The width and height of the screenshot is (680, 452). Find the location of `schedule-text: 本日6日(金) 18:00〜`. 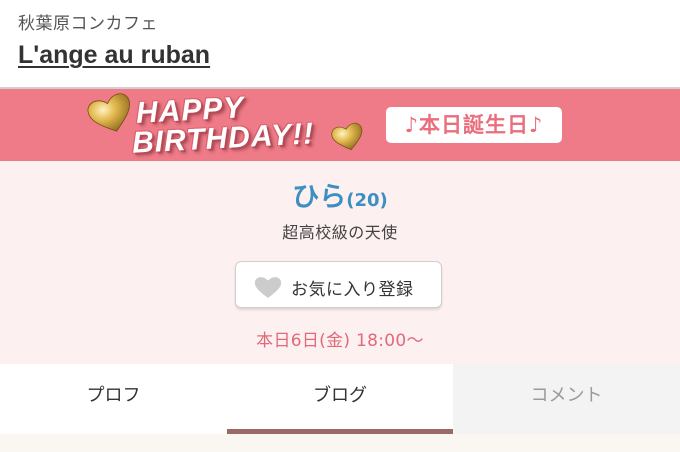

schedule-text: 本日6日(金) 18:00〜 is located at coordinates (340, 341).